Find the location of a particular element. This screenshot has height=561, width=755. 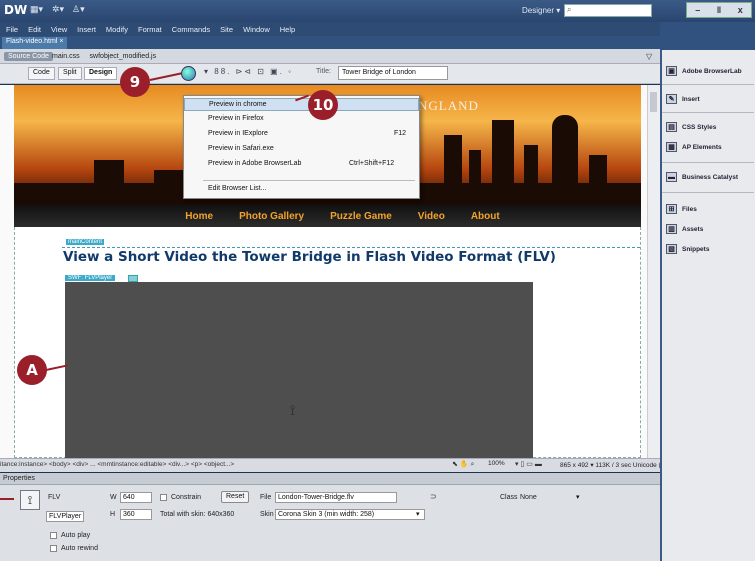

preview-safari-item: Preview in Safari.exe is located at coordinates (301, 149).